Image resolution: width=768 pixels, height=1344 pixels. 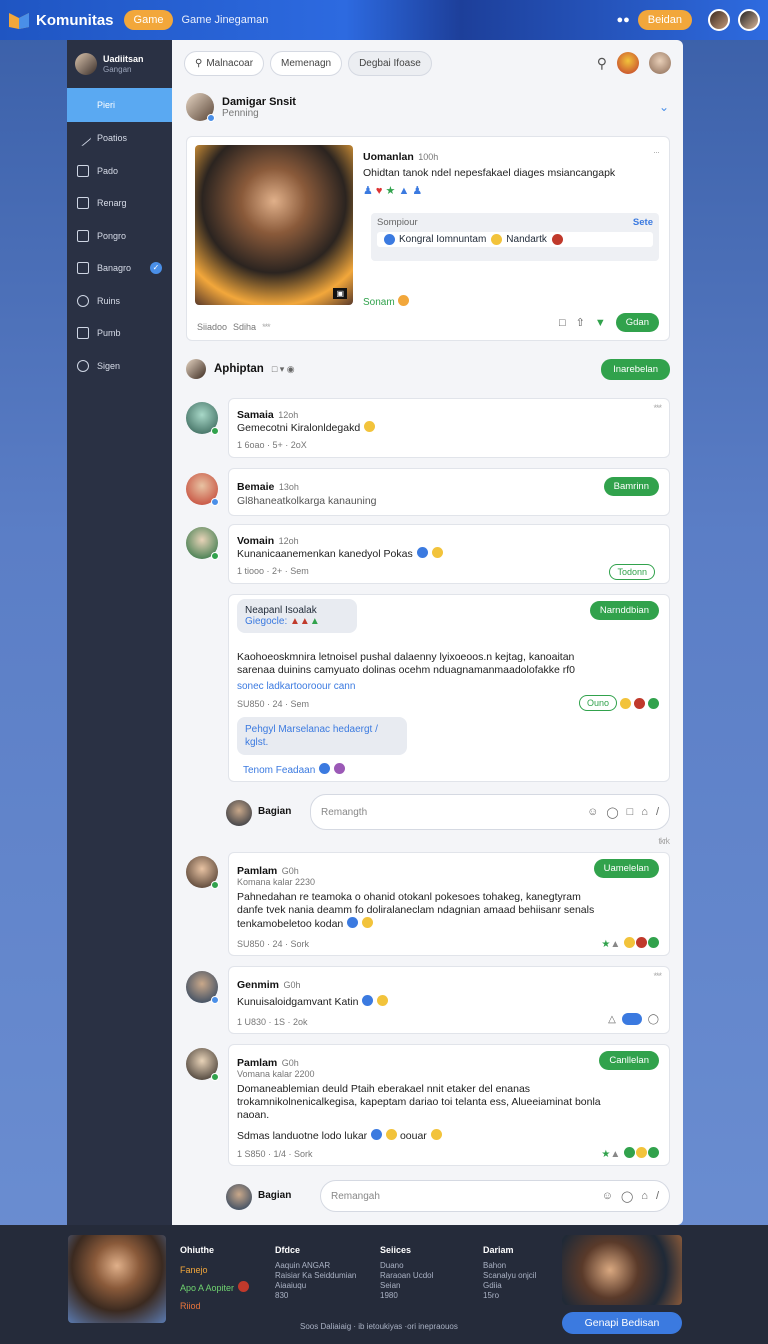 What do you see at coordinates (255, 415) in the screenshot?
I see `comment-author: Samaia` at bounding box center [255, 415].